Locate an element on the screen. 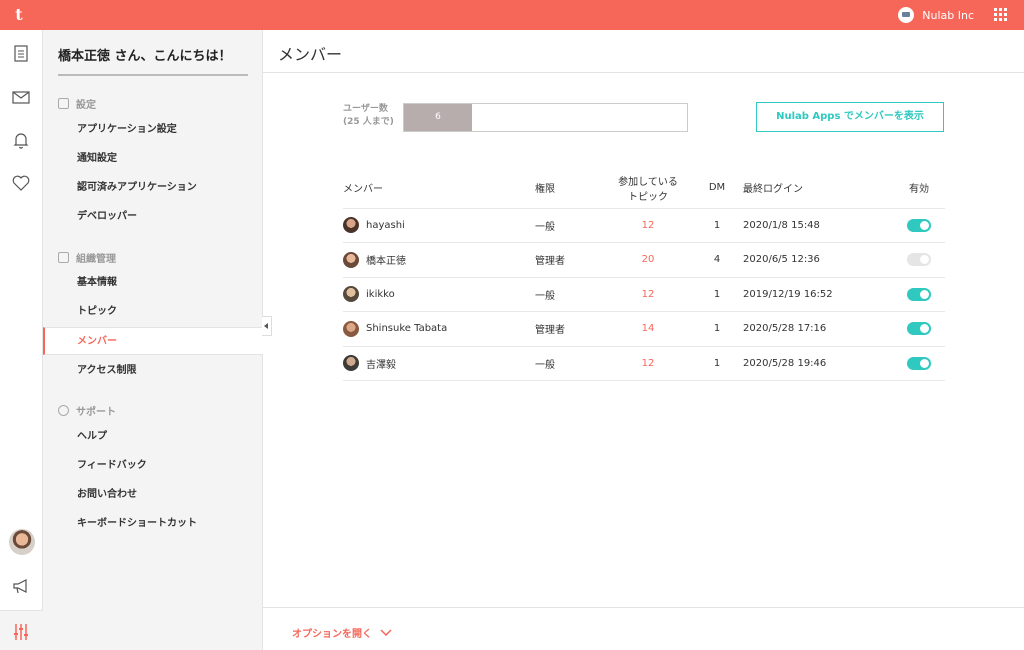  top-bar: t Nulab Inc is located at coordinates (512, 15).